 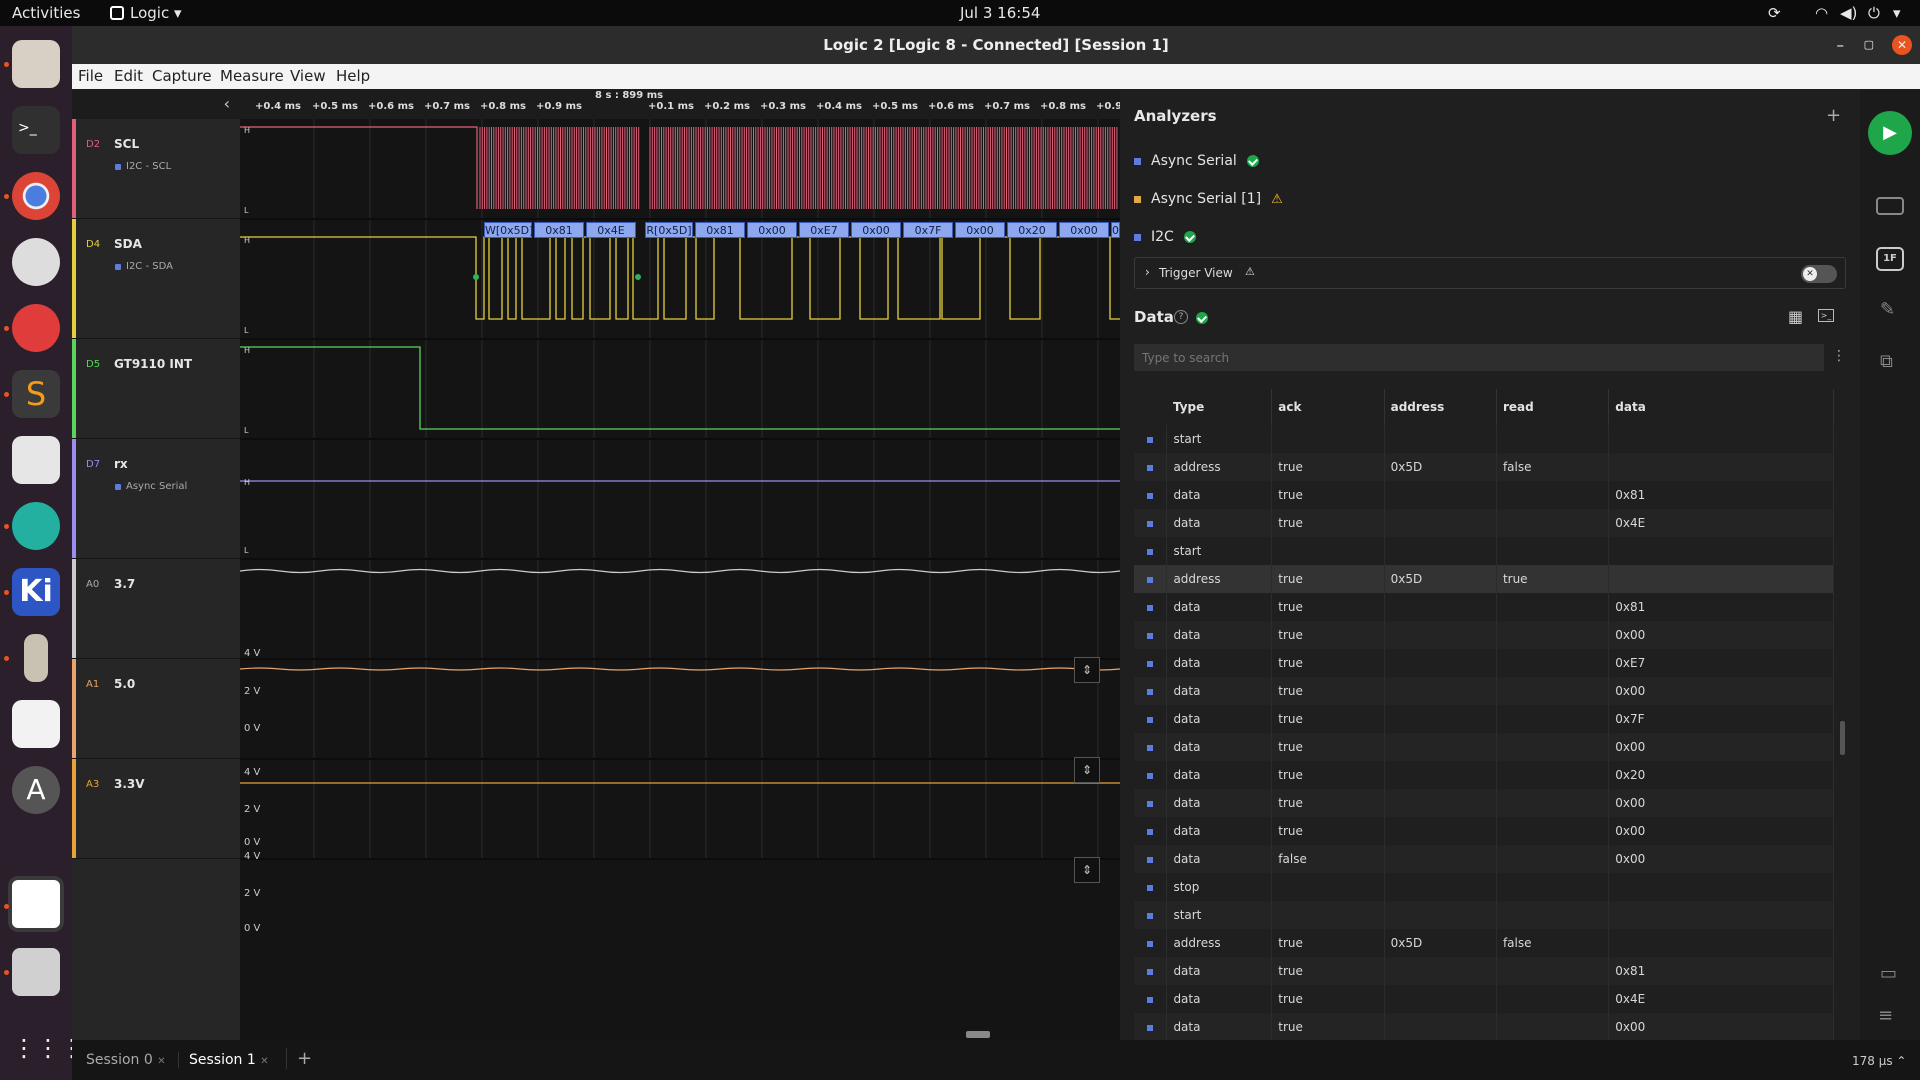 What do you see at coordinates (1848, 13) in the screenshot?
I see `volume-icon: ◀)` at bounding box center [1848, 13].